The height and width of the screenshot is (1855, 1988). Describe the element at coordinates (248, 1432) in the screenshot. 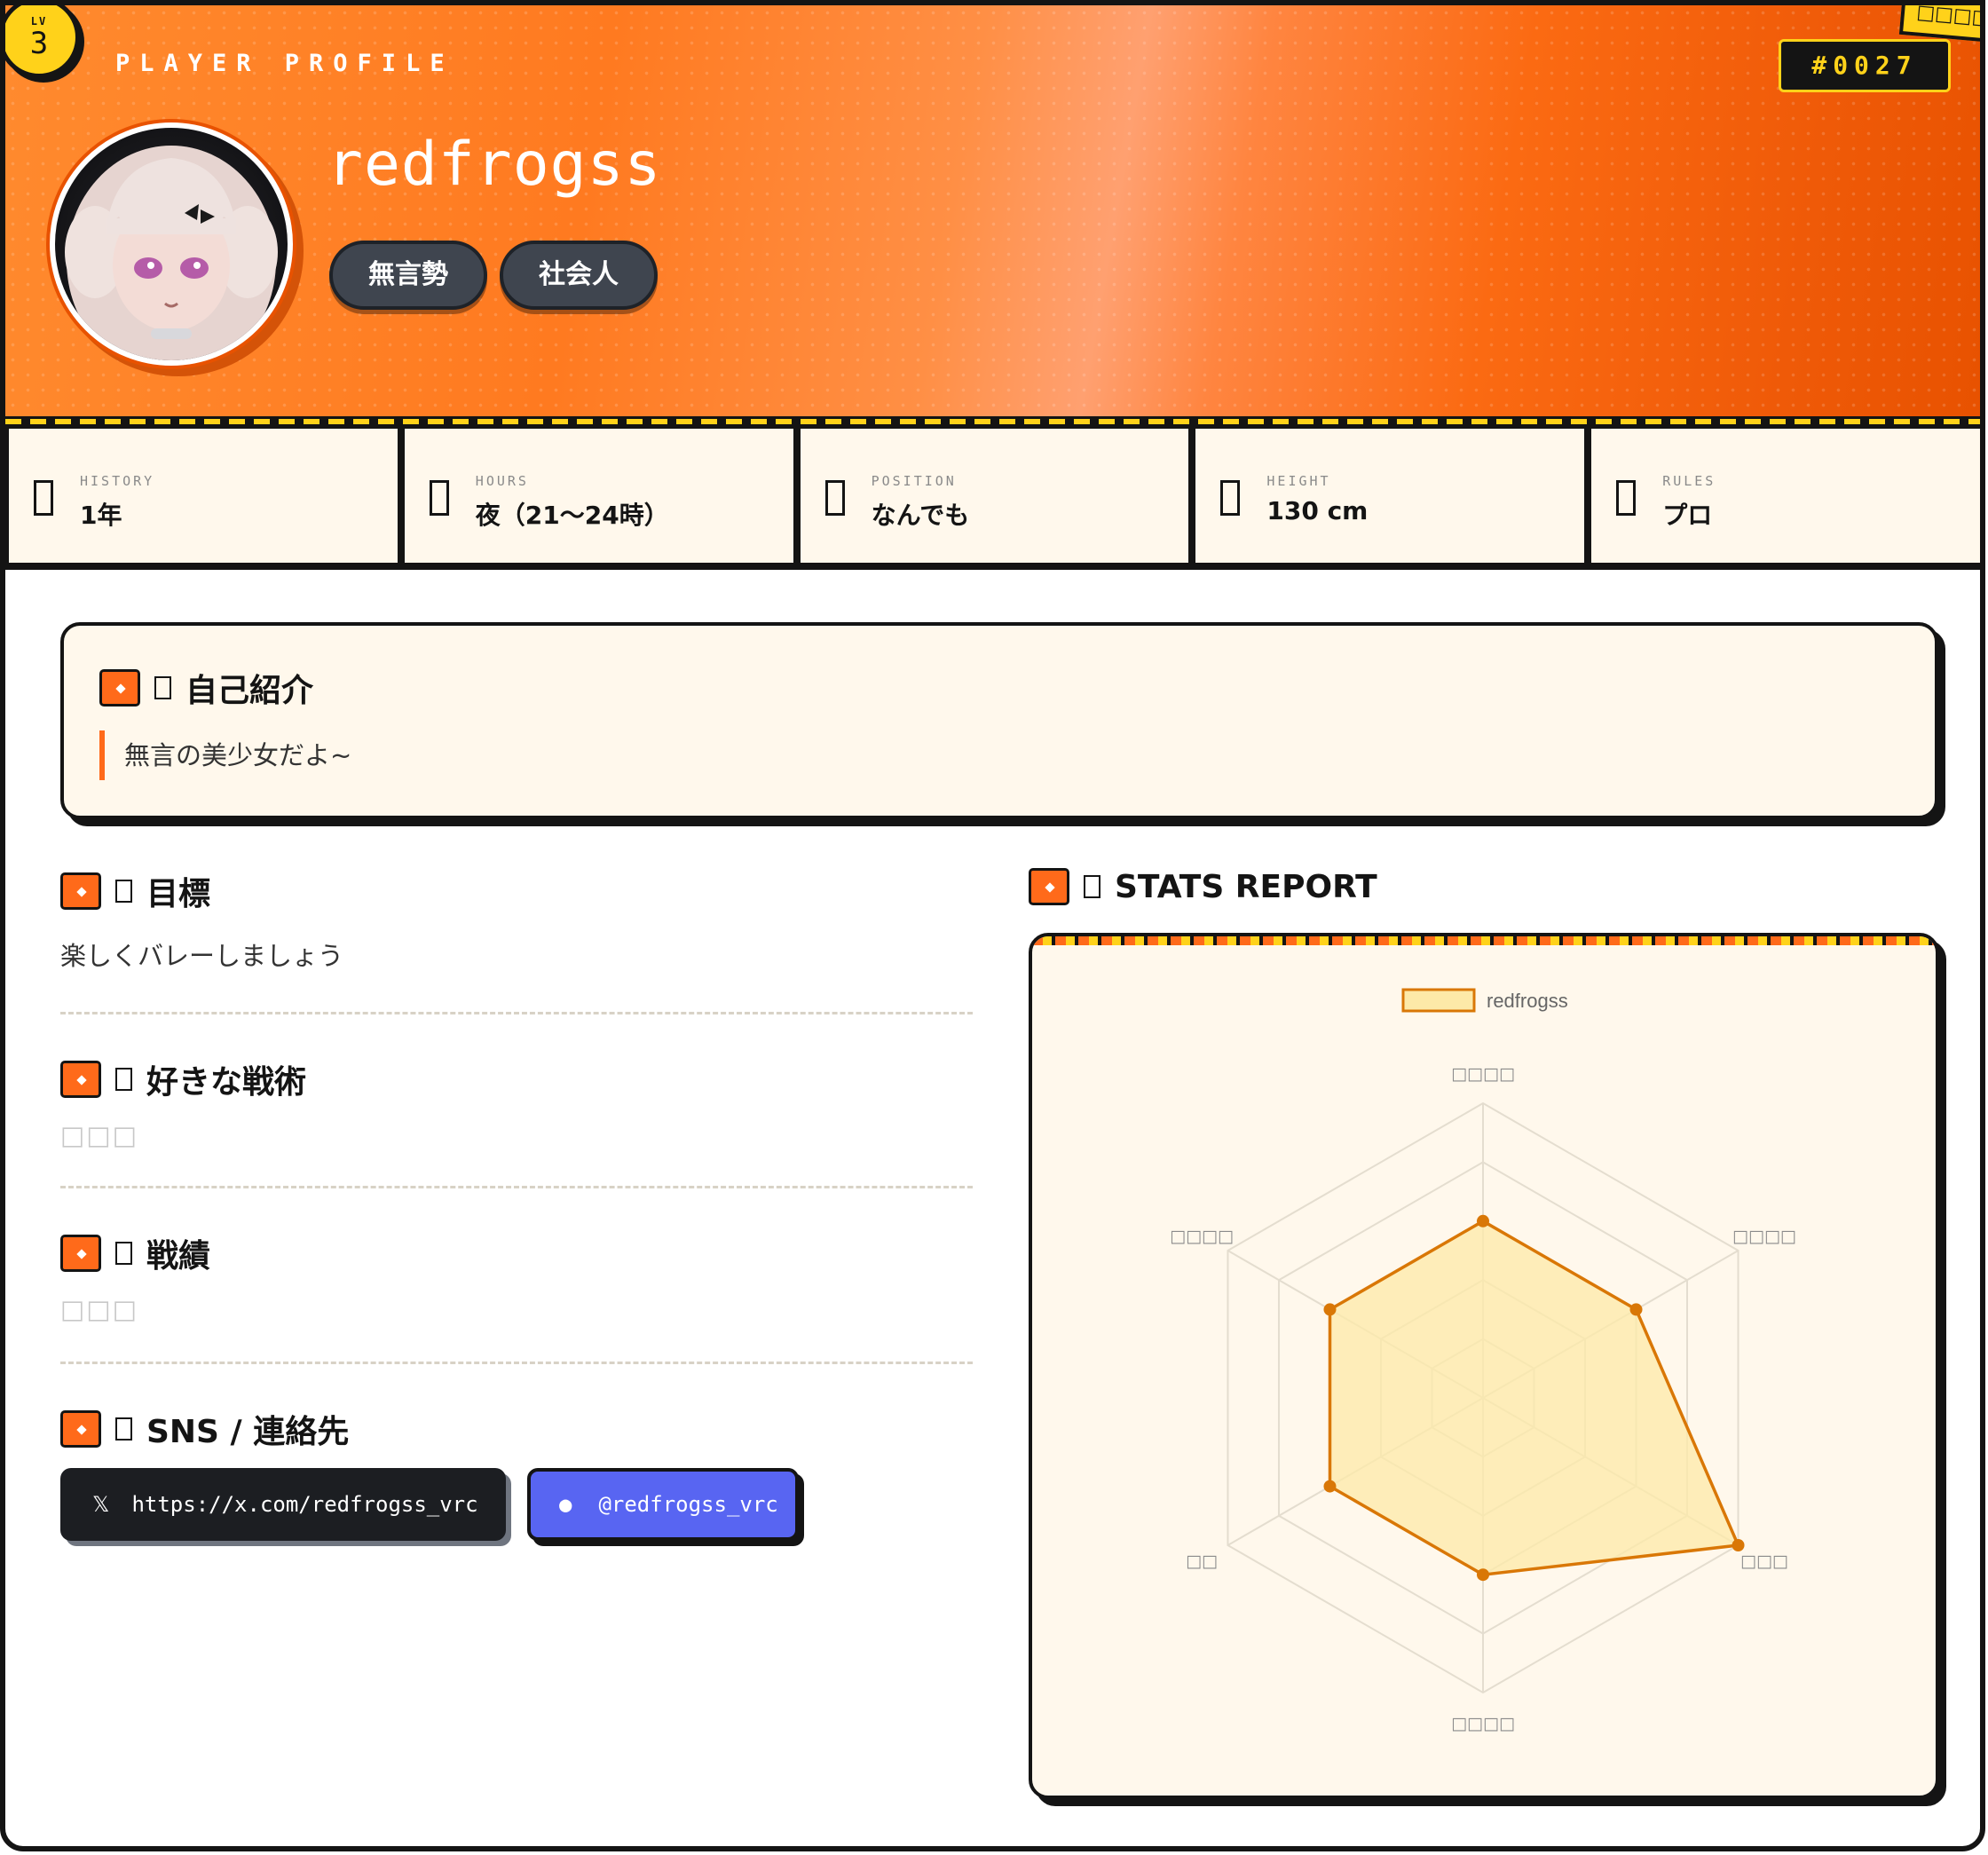

I see `section-title: SNS / 連絡先` at that location.